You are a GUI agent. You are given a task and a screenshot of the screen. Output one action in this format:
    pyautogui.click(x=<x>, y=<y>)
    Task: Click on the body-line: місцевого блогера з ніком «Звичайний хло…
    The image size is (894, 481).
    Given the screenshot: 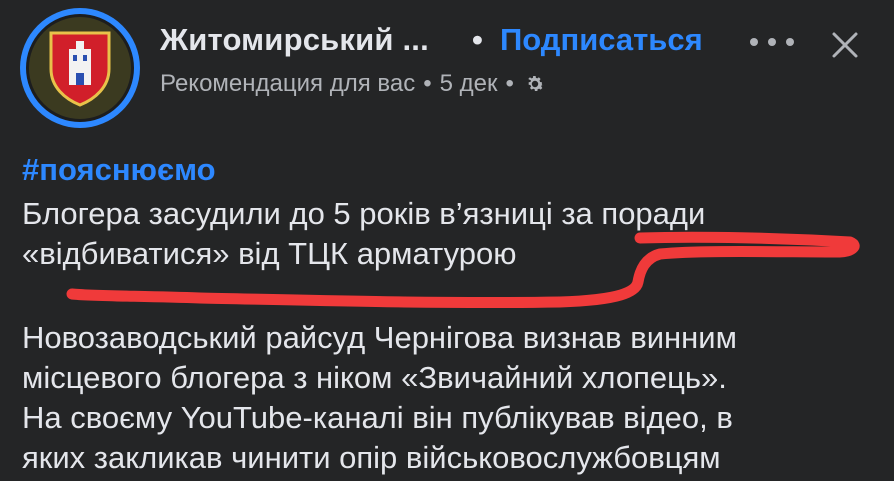 What is the action you would take?
    pyautogui.click(x=374, y=377)
    